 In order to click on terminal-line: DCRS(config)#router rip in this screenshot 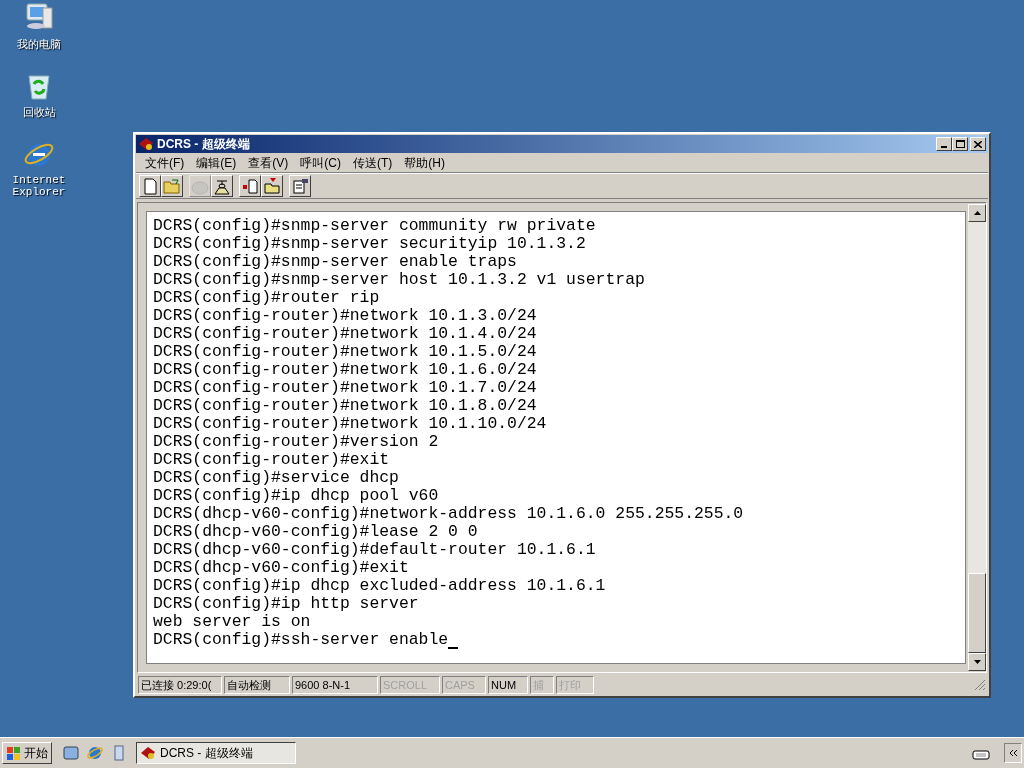, I will do `click(267, 298)`.